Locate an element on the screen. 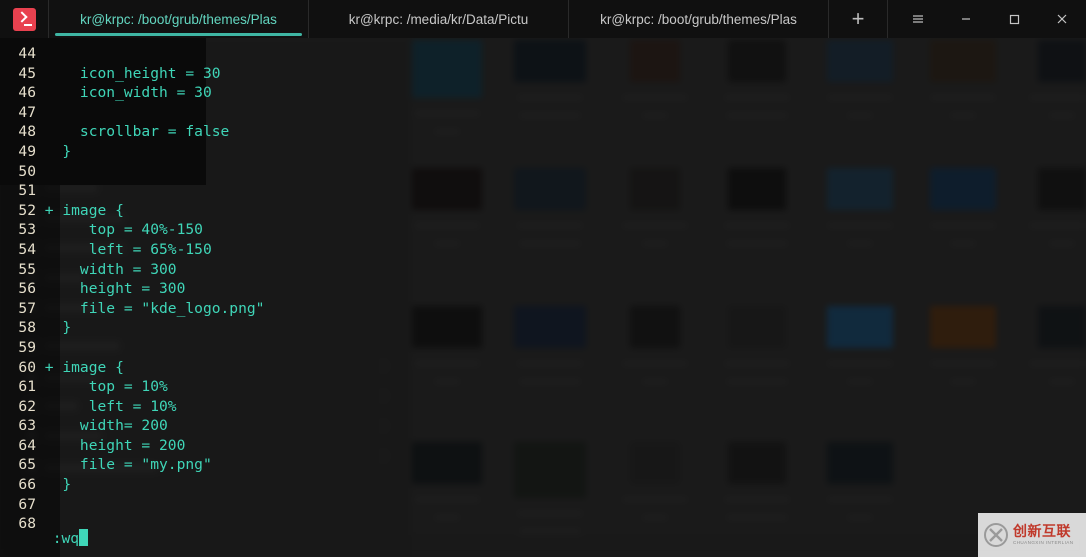 Image resolution: width=1086 pixels, height=557 pixels. editor-line: 49 } is located at coordinates (543, 152).